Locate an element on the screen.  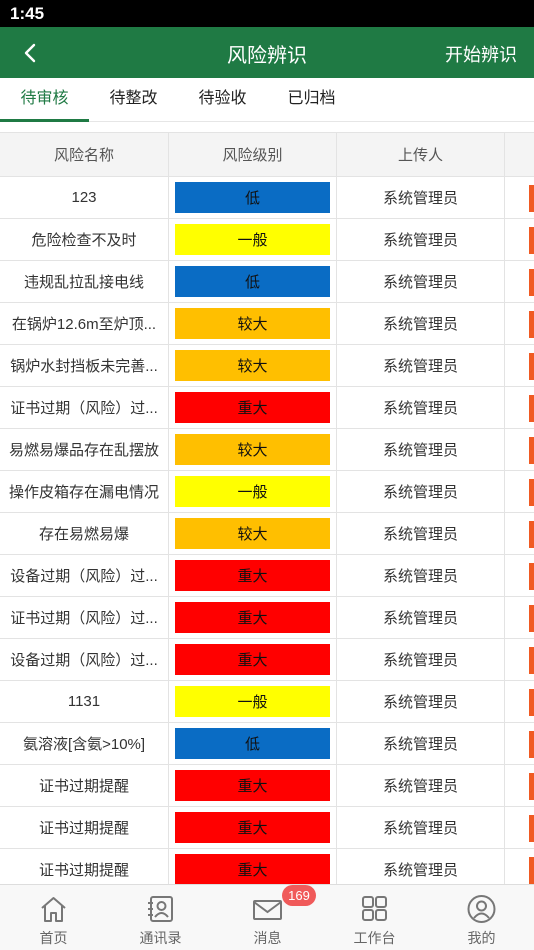
user-icon is located at coordinates (481, 909).